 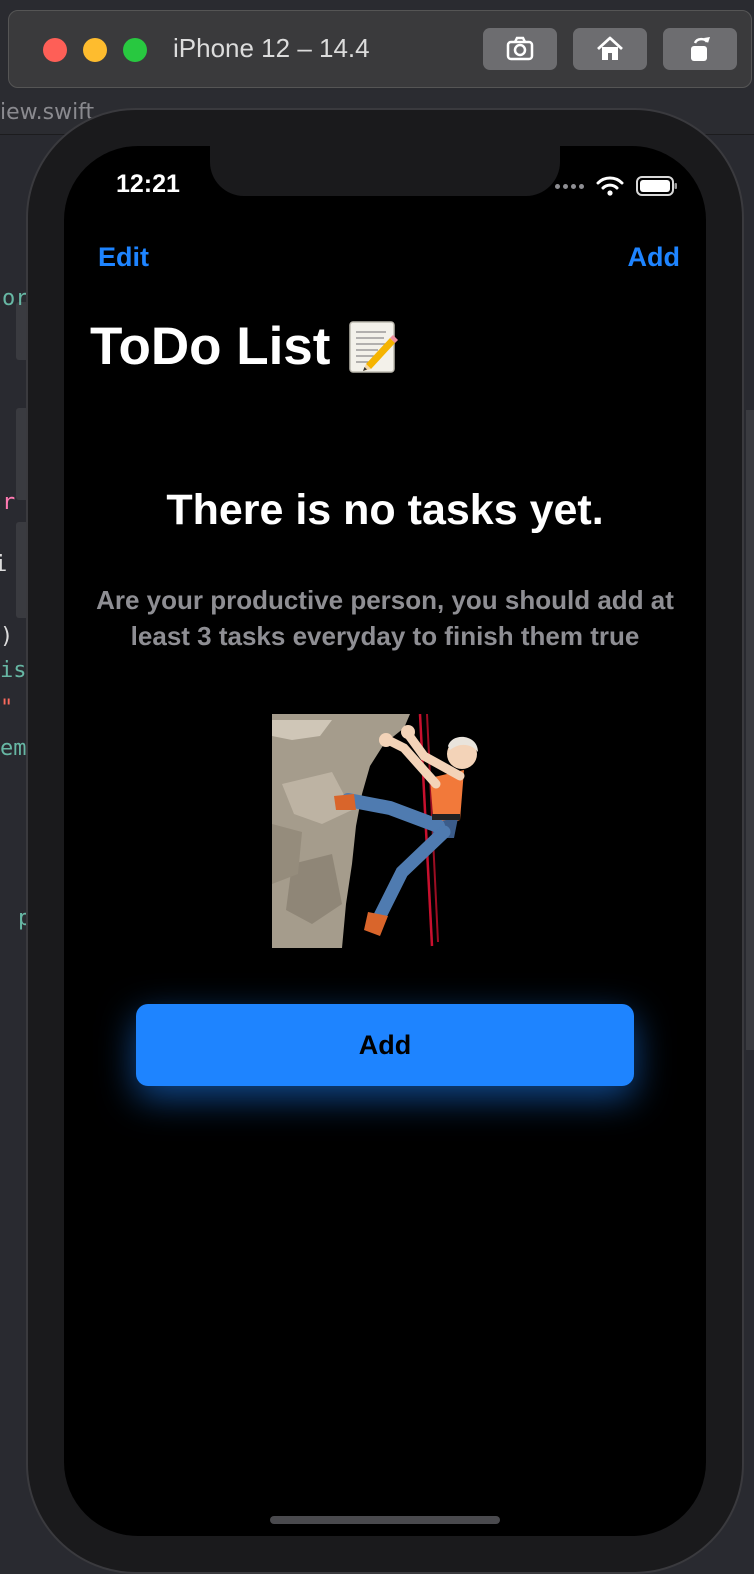 I want to click on large-title: ToDo List, so click(x=244, y=346).